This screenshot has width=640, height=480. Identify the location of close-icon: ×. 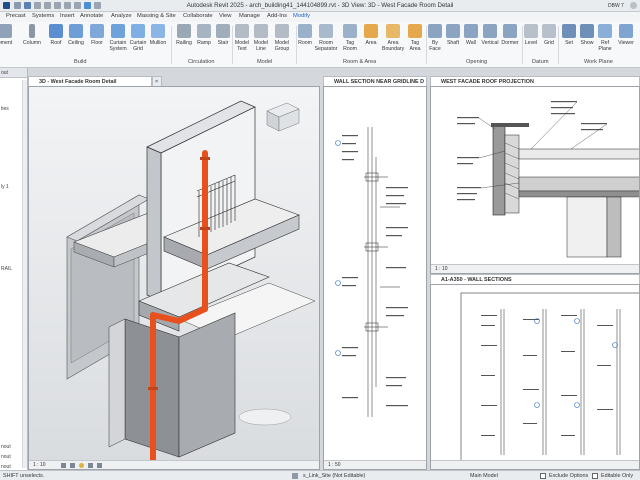
(157, 82).